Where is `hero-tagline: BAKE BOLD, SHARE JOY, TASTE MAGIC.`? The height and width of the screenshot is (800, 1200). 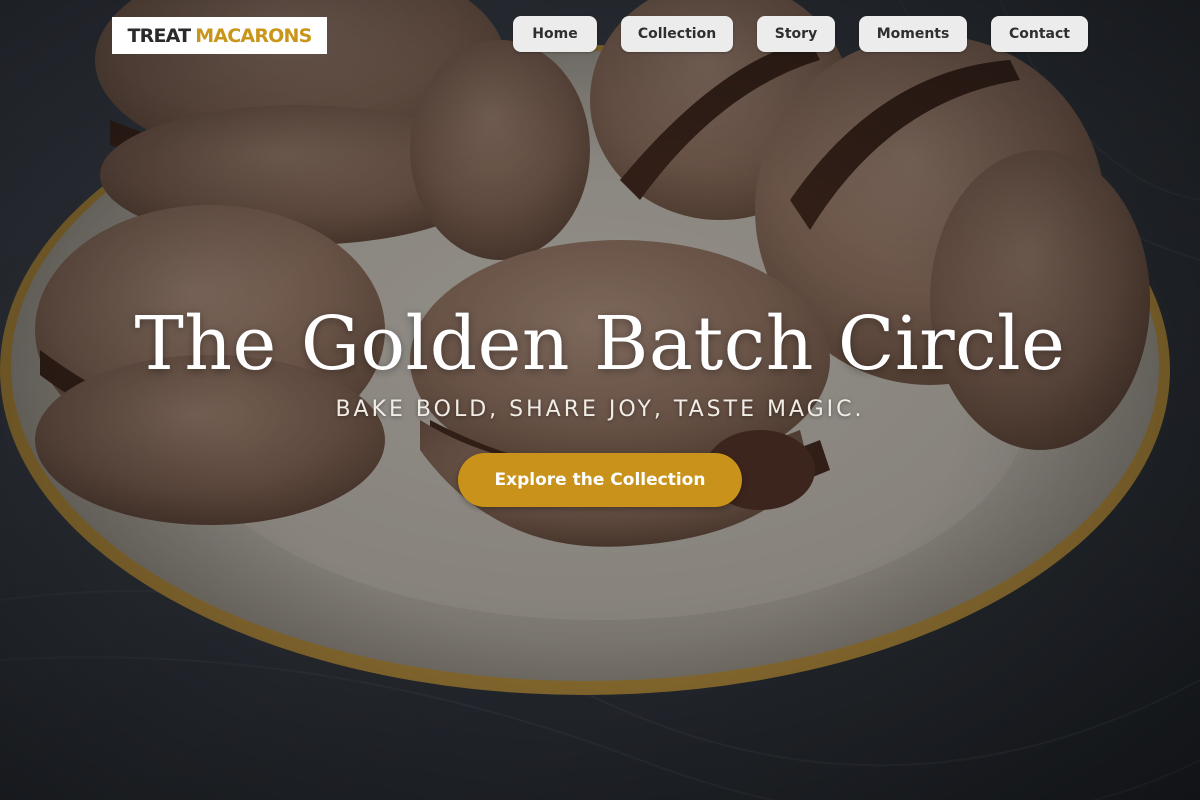
hero-tagline: BAKE BOLD, SHARE JOY, TASTE MAGIC. is located at coordinates (600, 409).